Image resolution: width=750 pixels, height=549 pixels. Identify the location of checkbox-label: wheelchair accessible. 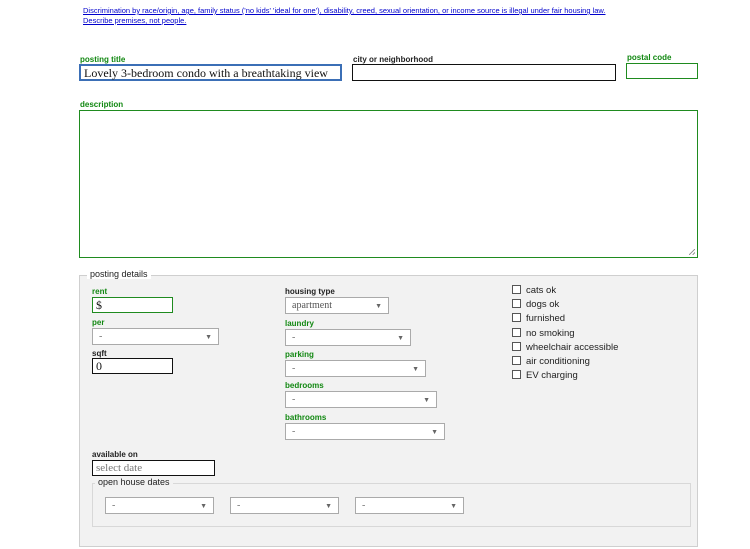
(572, 347).